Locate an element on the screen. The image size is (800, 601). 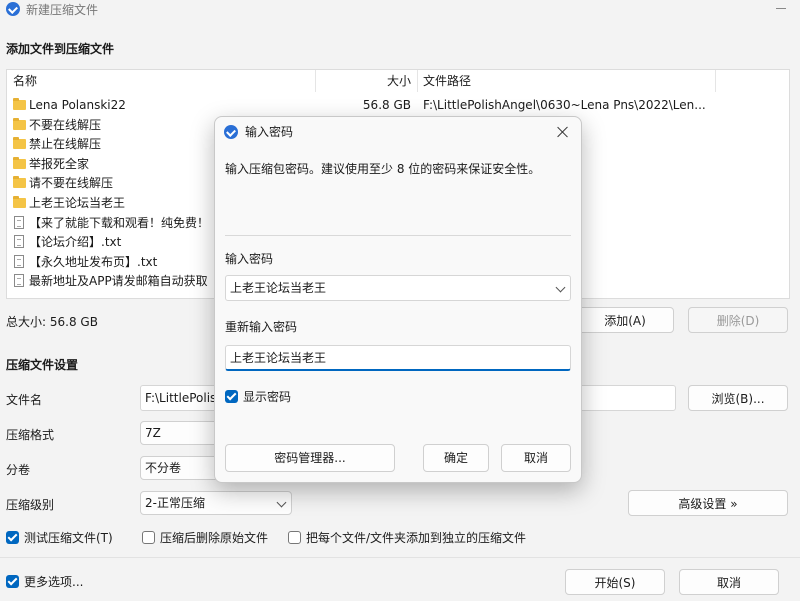
separate-archives-checkbox is located at coordinates (294, 537).